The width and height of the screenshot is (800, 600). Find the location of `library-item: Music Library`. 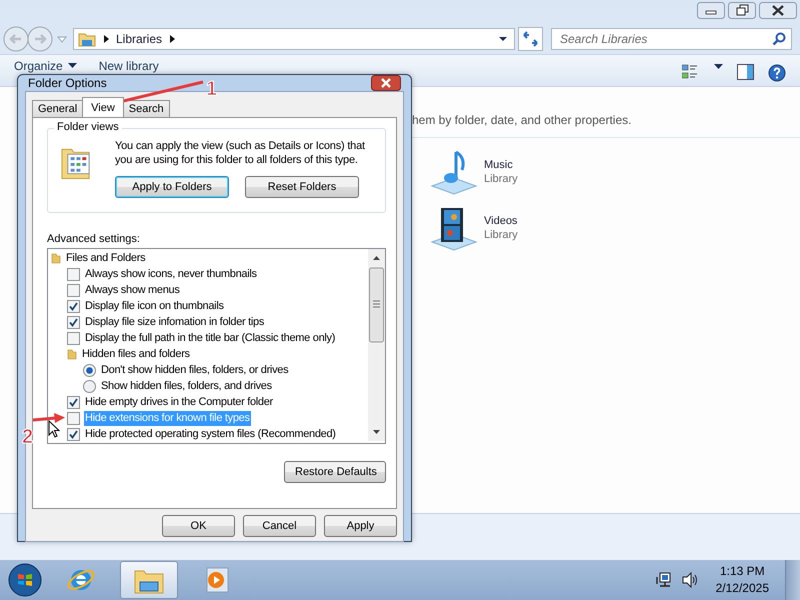

library-item: Music Library is located at coordinates (615, 172).